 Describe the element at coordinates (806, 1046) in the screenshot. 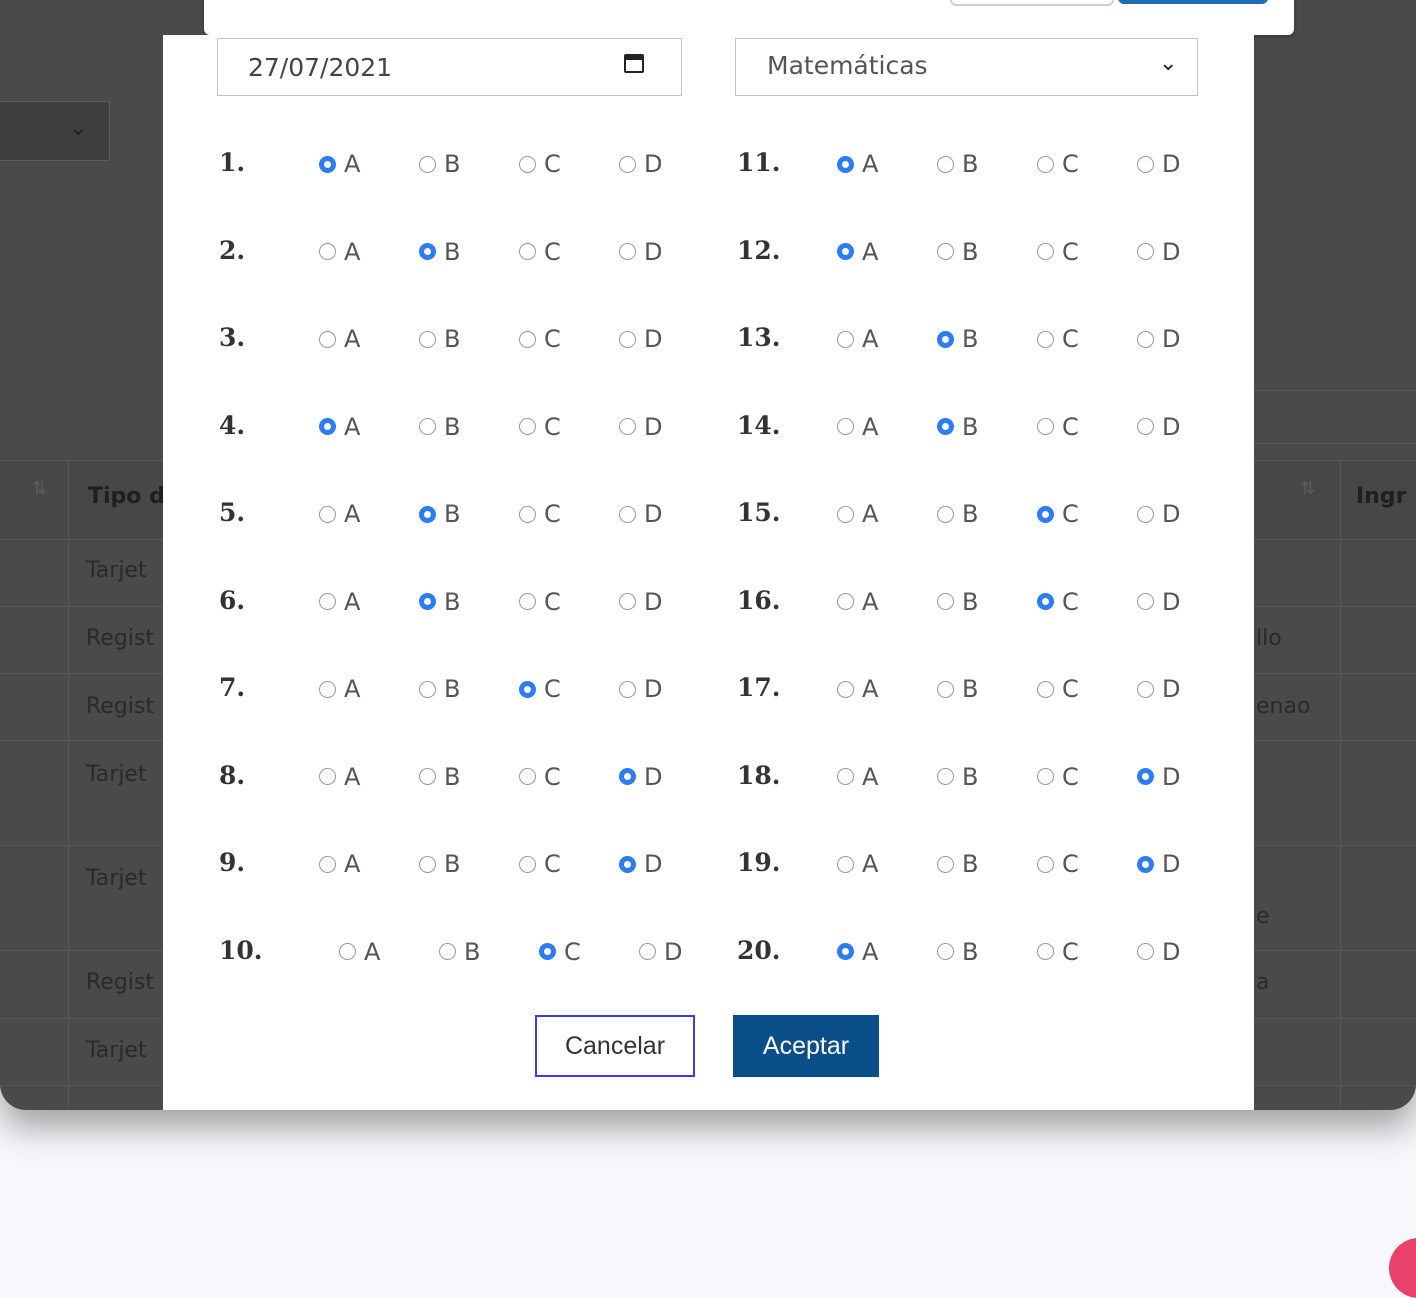

I see `accept-button: Aceptar` at that location.